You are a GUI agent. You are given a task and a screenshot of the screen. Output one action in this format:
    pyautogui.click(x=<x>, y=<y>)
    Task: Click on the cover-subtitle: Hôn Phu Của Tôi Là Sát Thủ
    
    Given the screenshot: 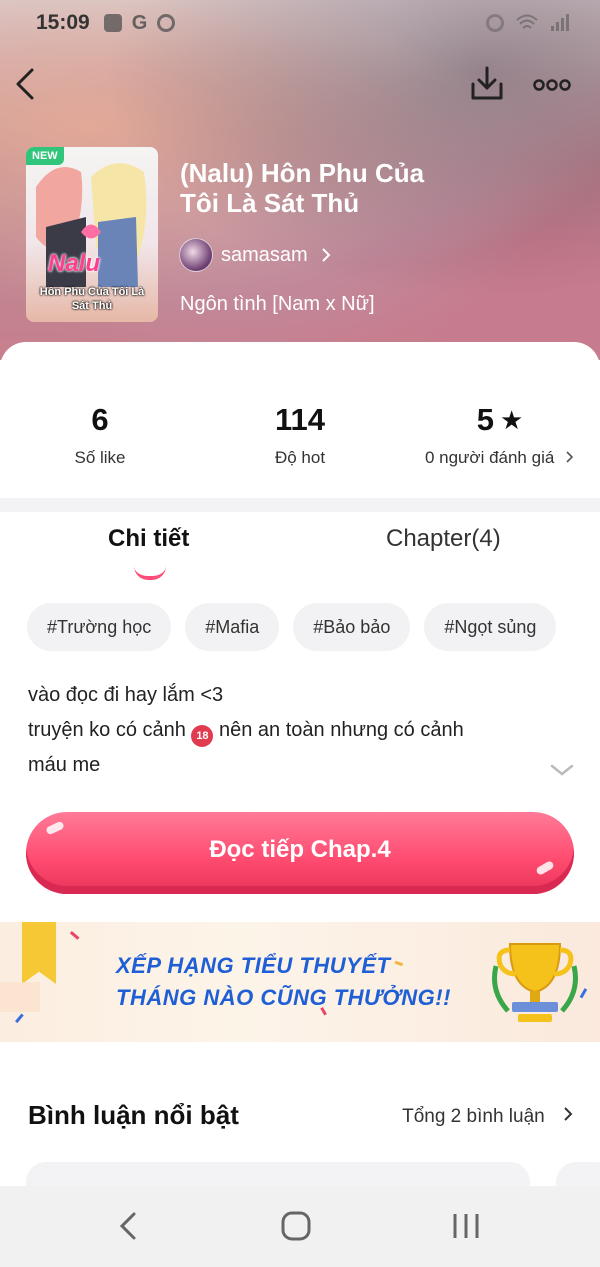 What is the action you would take?
    pyautogui.click(x=92, y=299)
    